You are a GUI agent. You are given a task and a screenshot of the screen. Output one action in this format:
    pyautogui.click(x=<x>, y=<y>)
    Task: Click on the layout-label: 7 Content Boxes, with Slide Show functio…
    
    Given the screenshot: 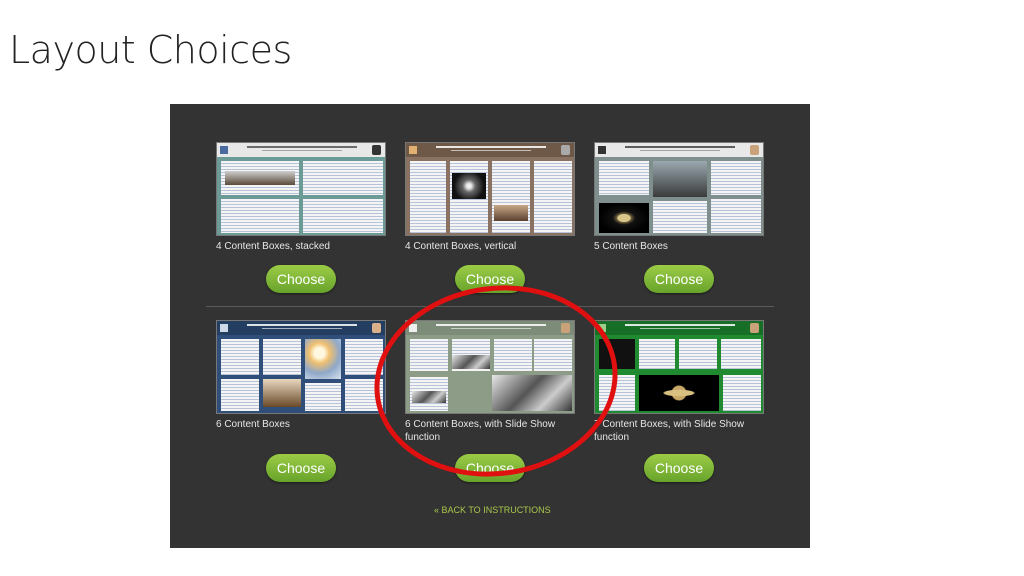 What is the action you would take?
    pyautogui.click(x=669, y=431)
    